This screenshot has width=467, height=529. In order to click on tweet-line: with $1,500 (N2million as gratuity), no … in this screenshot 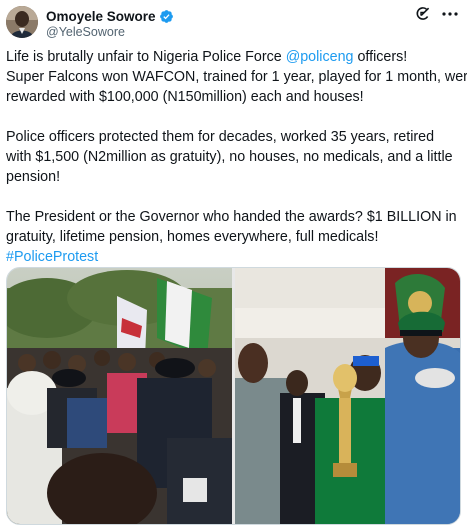, I will do `click(229, 157)`.